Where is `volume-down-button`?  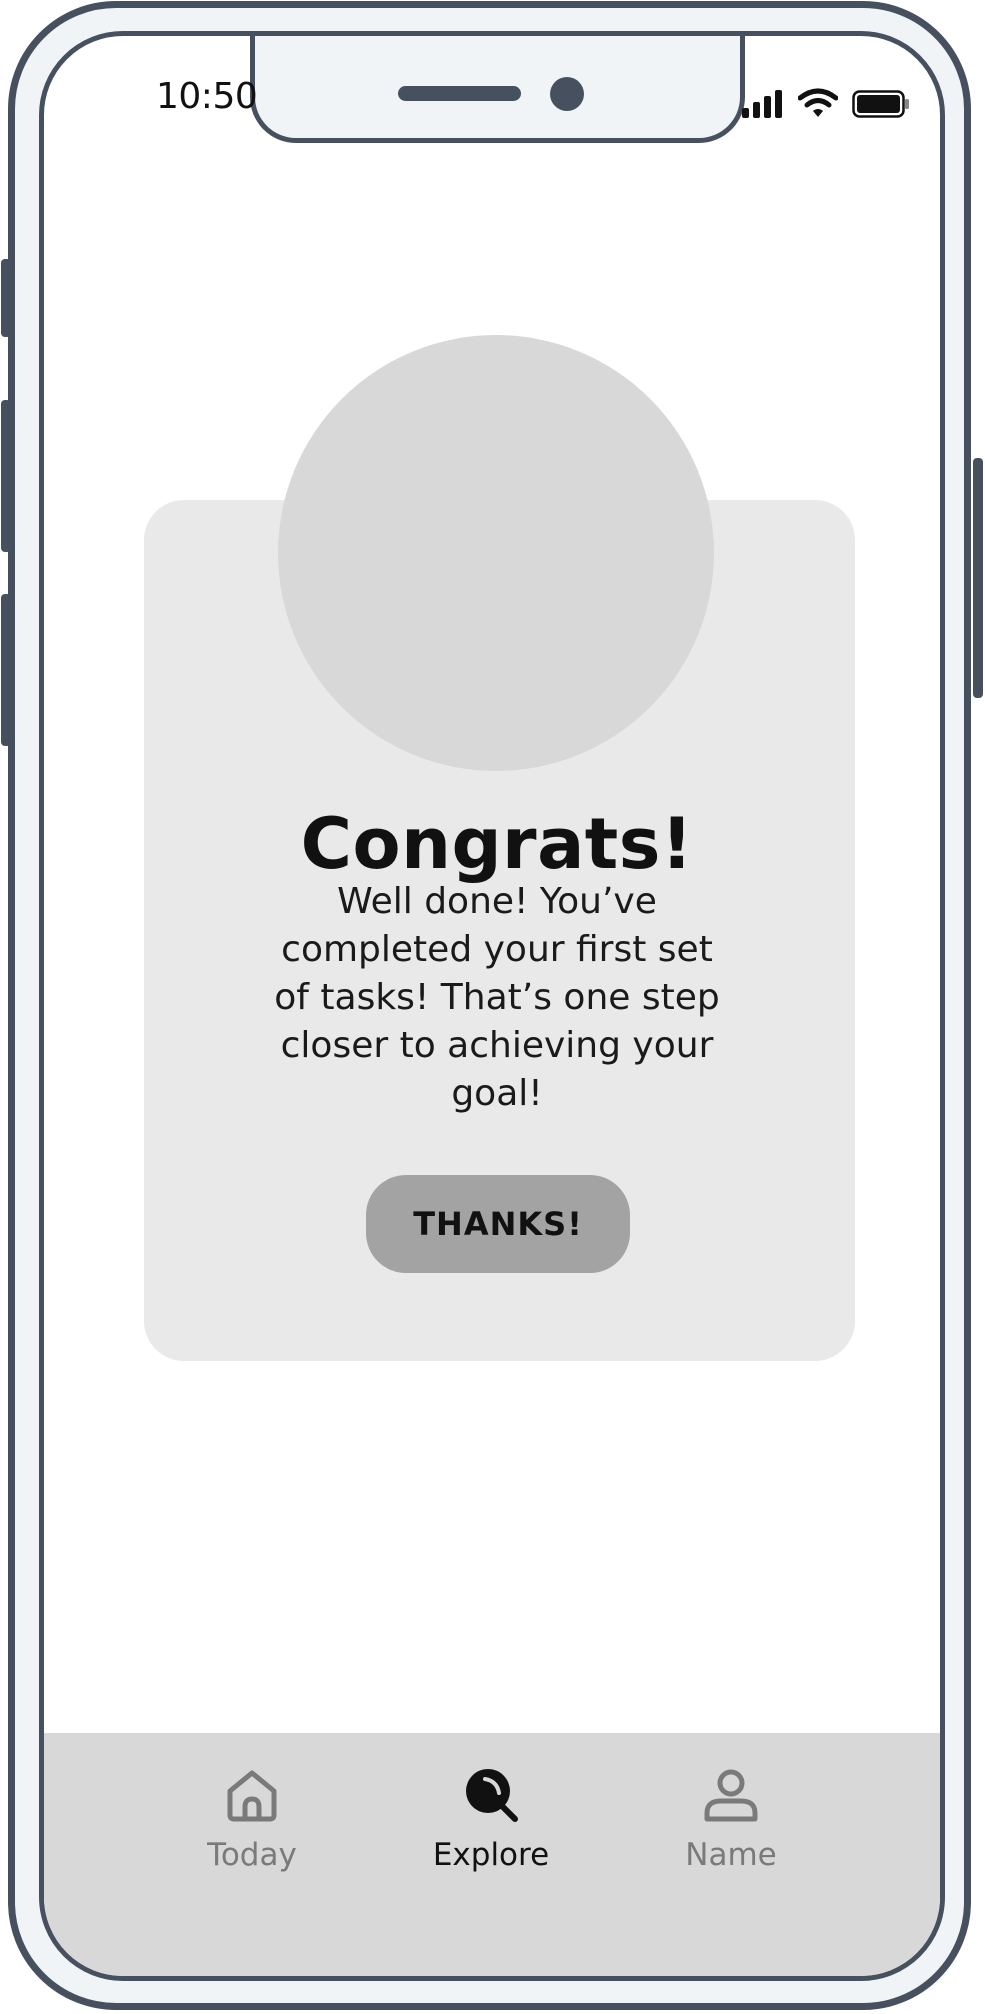
volume-down-button is located at coordinates (6, 670).